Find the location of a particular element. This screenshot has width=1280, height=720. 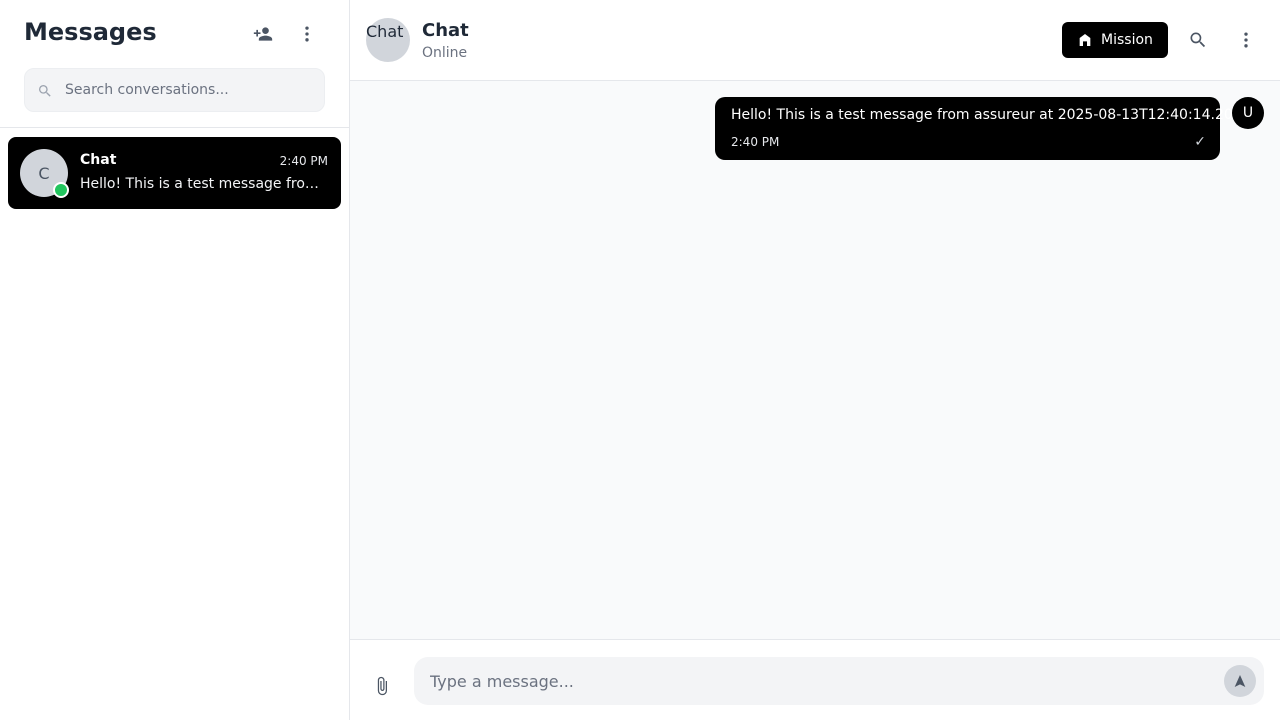

add-contact-button is located at coordinates (263, 34).